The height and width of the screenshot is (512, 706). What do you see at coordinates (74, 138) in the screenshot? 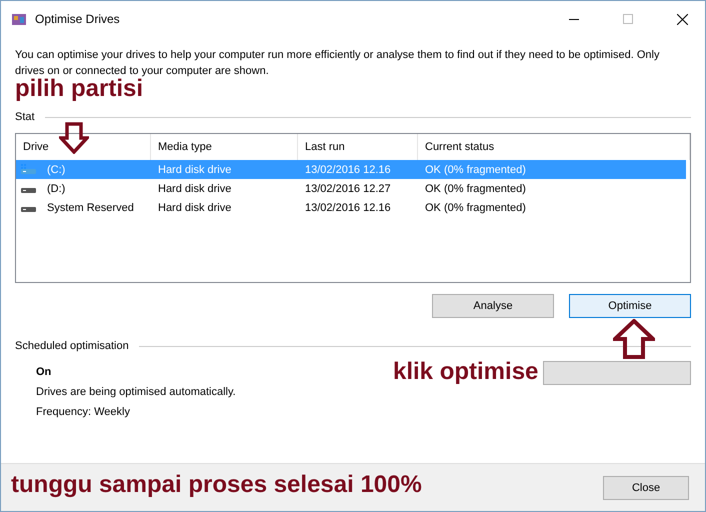
I see `down-arrow-icon` at bounding box center [74, 138].